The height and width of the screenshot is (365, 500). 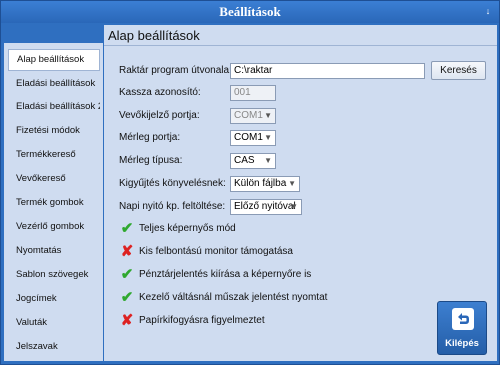 What do you see at coordinates (151, 160) in the screenshot?
I see `scale-type-label: Mérleg típusa:` at bounding box center [151, 160].